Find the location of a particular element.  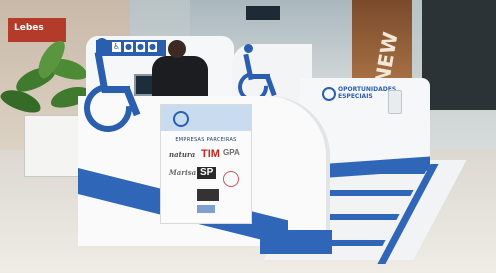

partner-logo-sp: SP is located at coordinates (207, 173).